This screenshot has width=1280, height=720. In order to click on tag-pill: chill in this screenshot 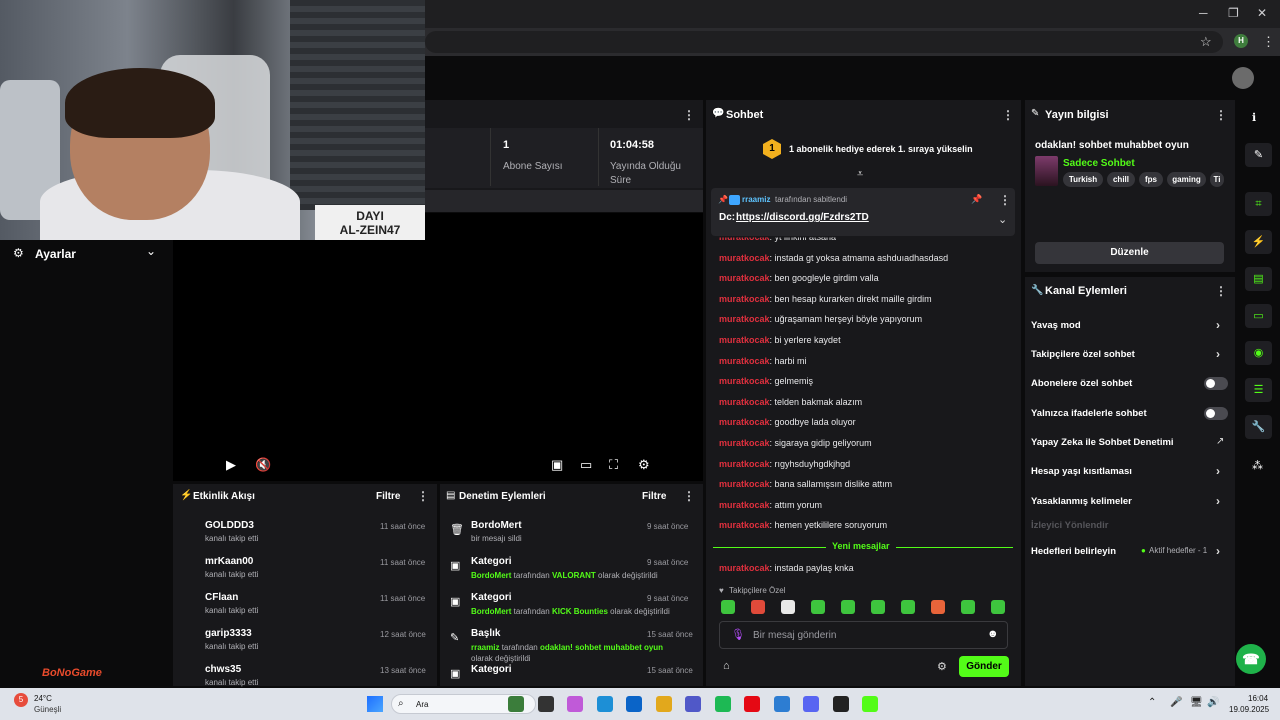, I will do `click(1121, 179)`.